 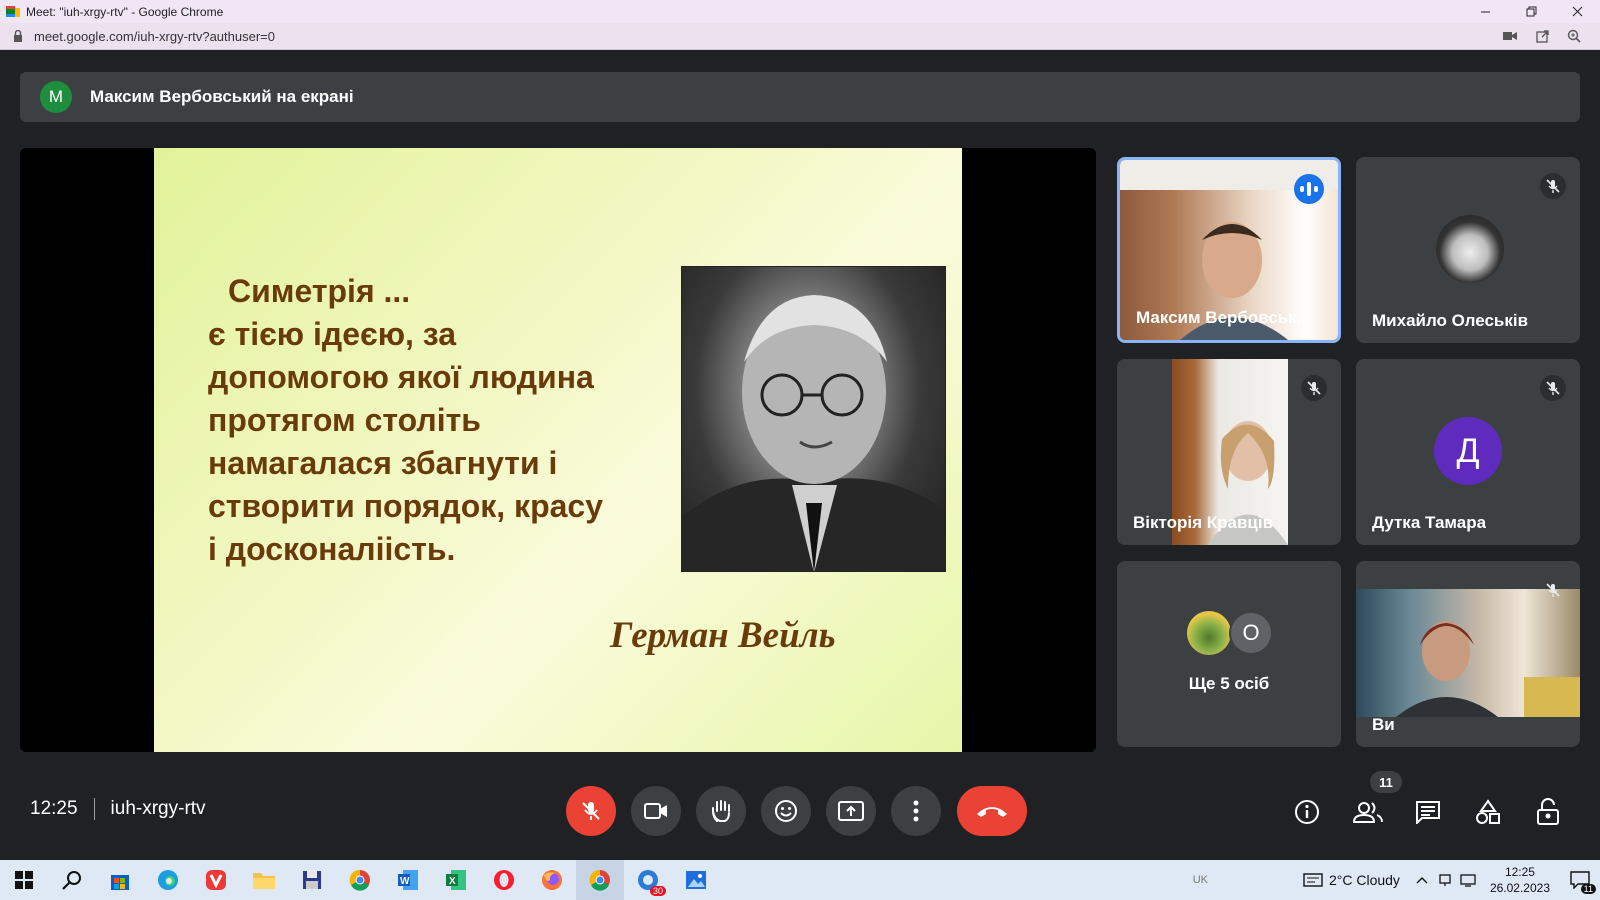 I want to click on portrait-photo, so click(x=813, y=419).